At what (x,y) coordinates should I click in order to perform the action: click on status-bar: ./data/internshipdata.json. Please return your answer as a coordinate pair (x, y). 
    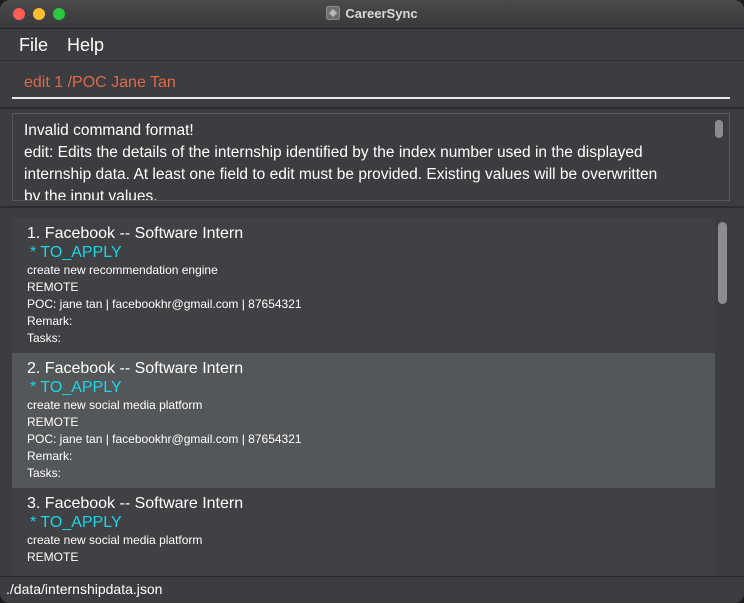
    Looking at the image, I should click on (372, 589).